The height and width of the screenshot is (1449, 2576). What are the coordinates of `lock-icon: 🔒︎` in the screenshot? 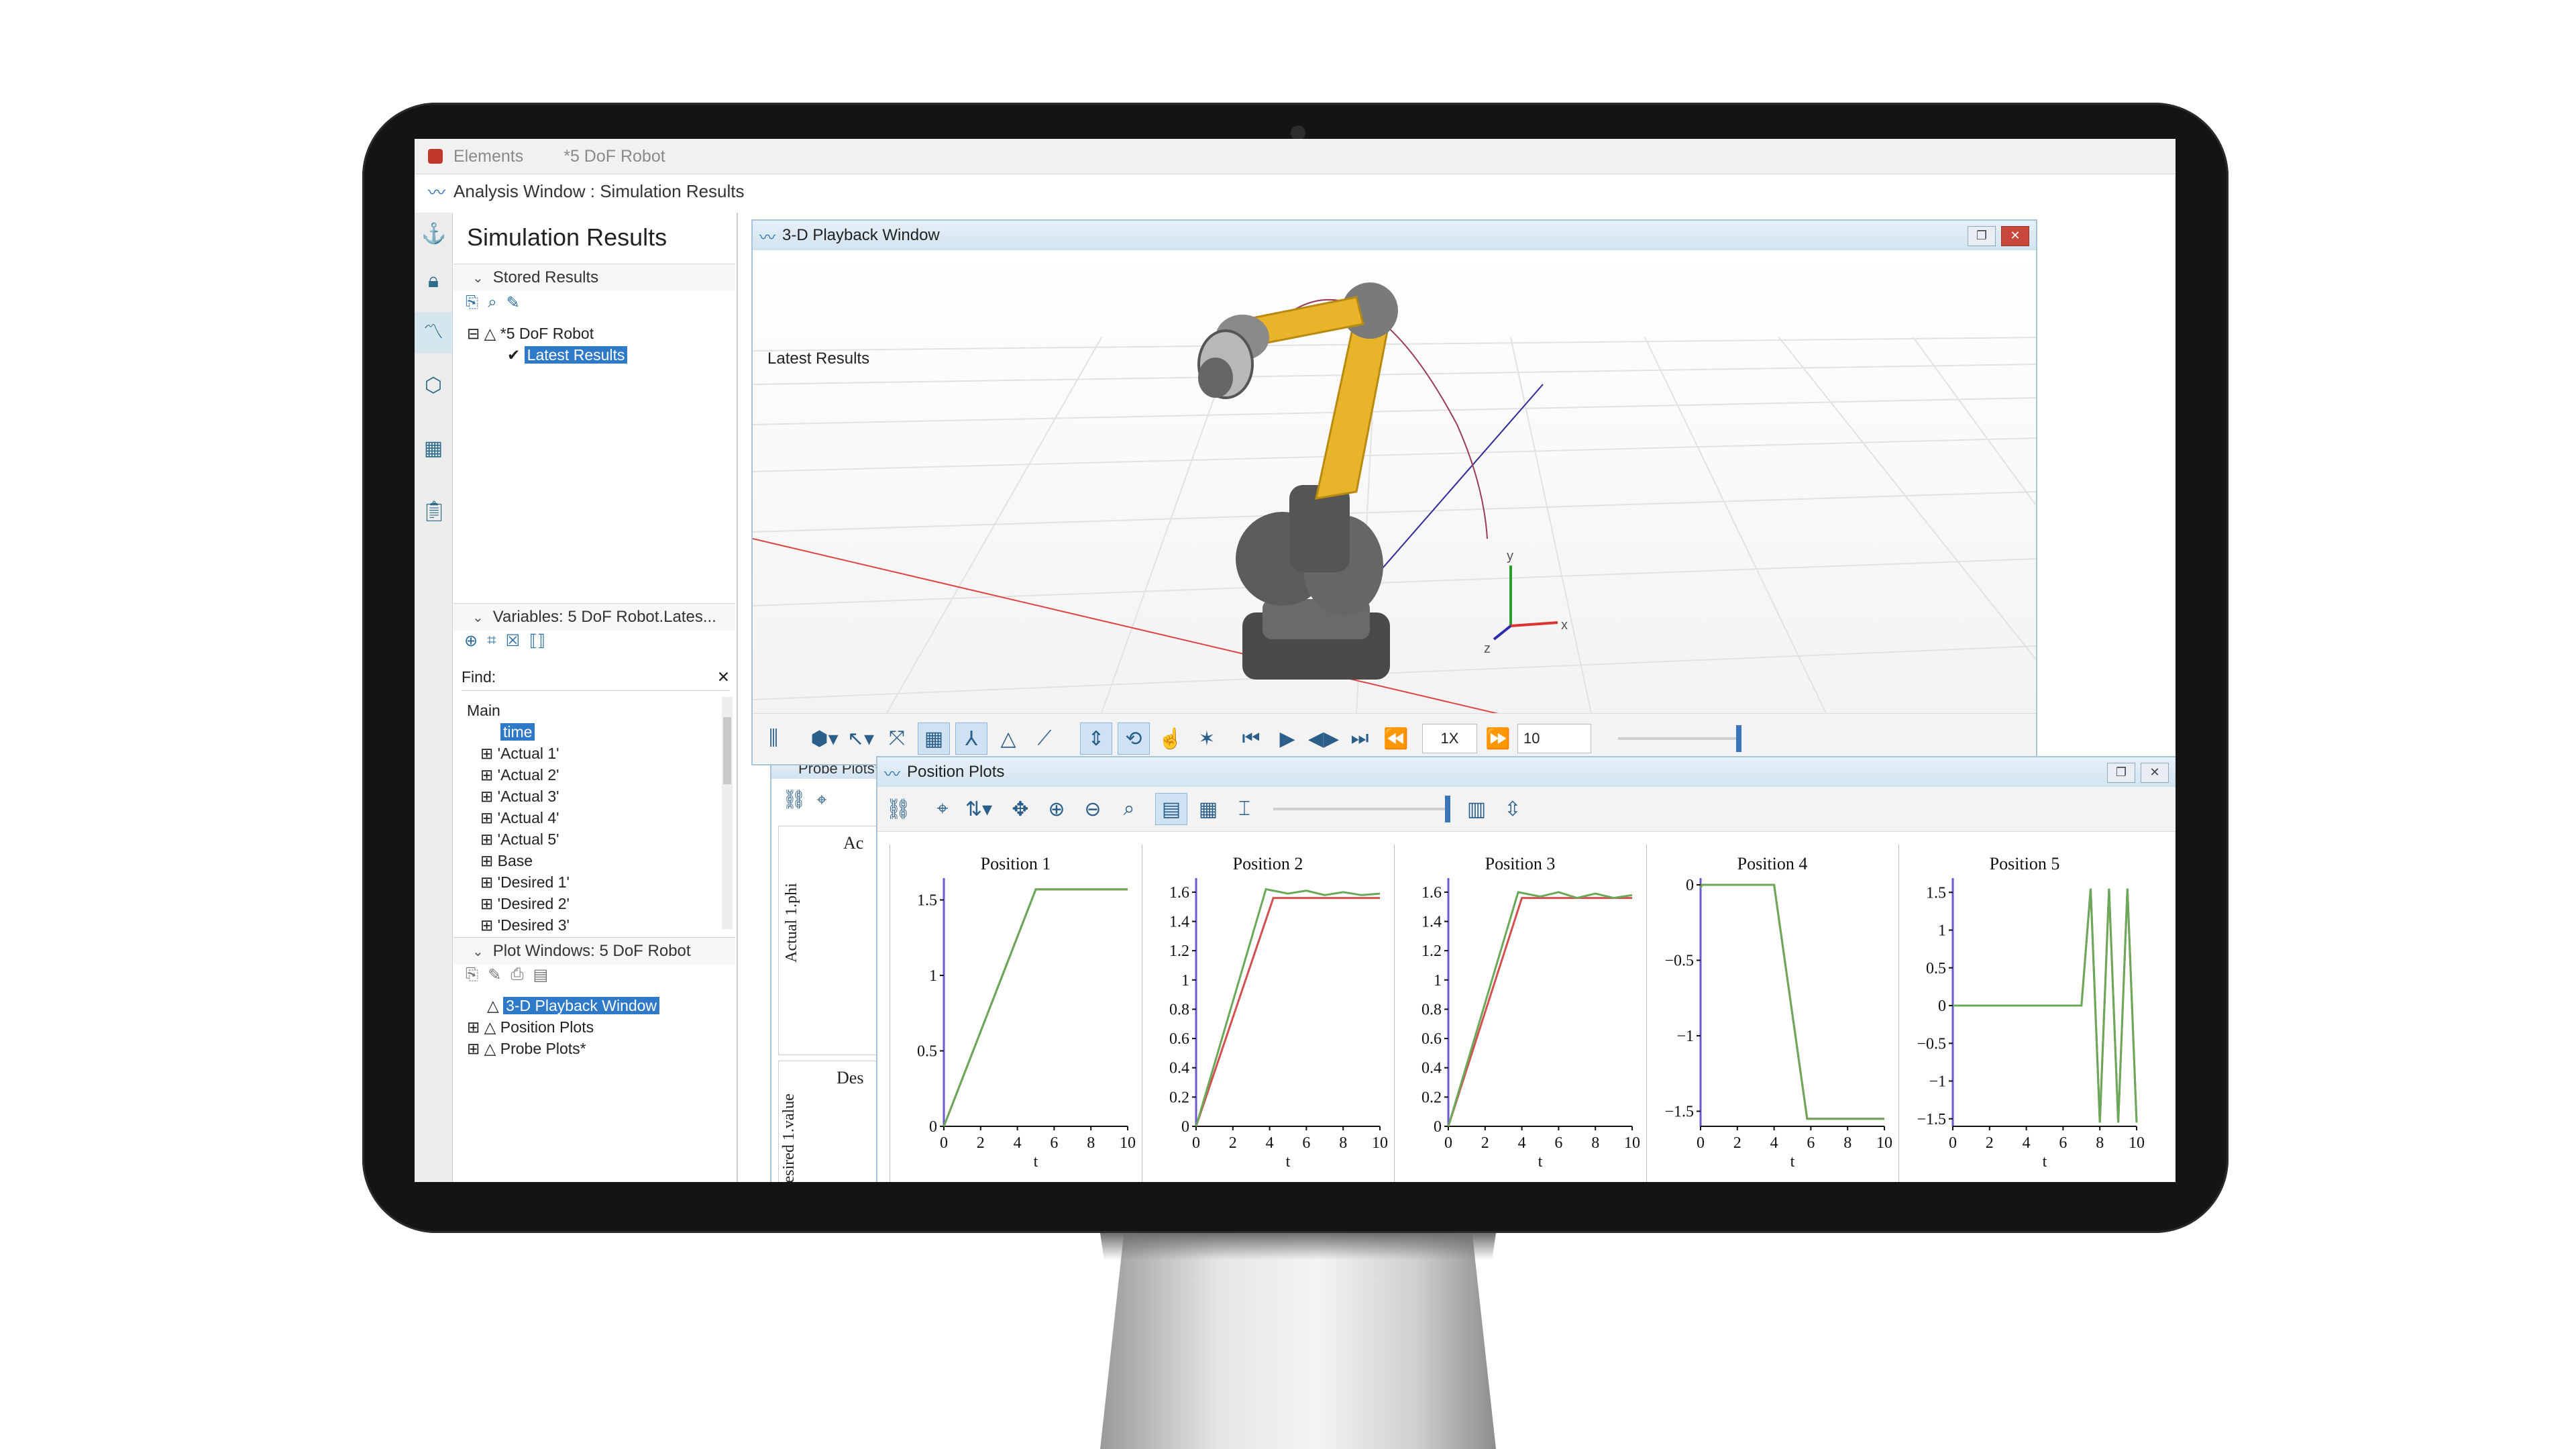 It's located at (433, 281).